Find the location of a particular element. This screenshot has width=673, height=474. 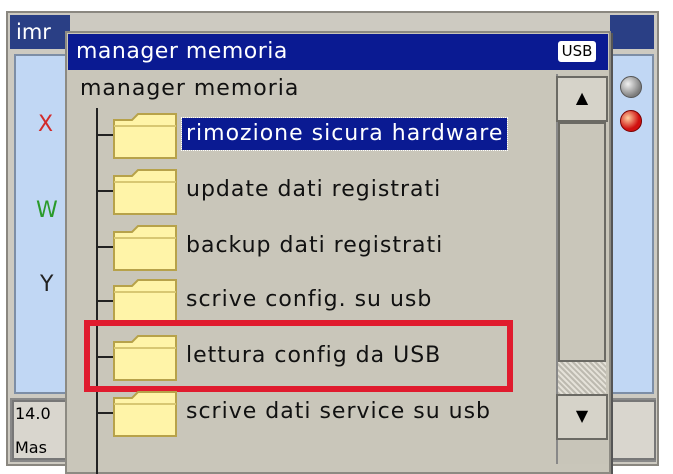

background-status-cell-right is located at coordinates (633, 430).